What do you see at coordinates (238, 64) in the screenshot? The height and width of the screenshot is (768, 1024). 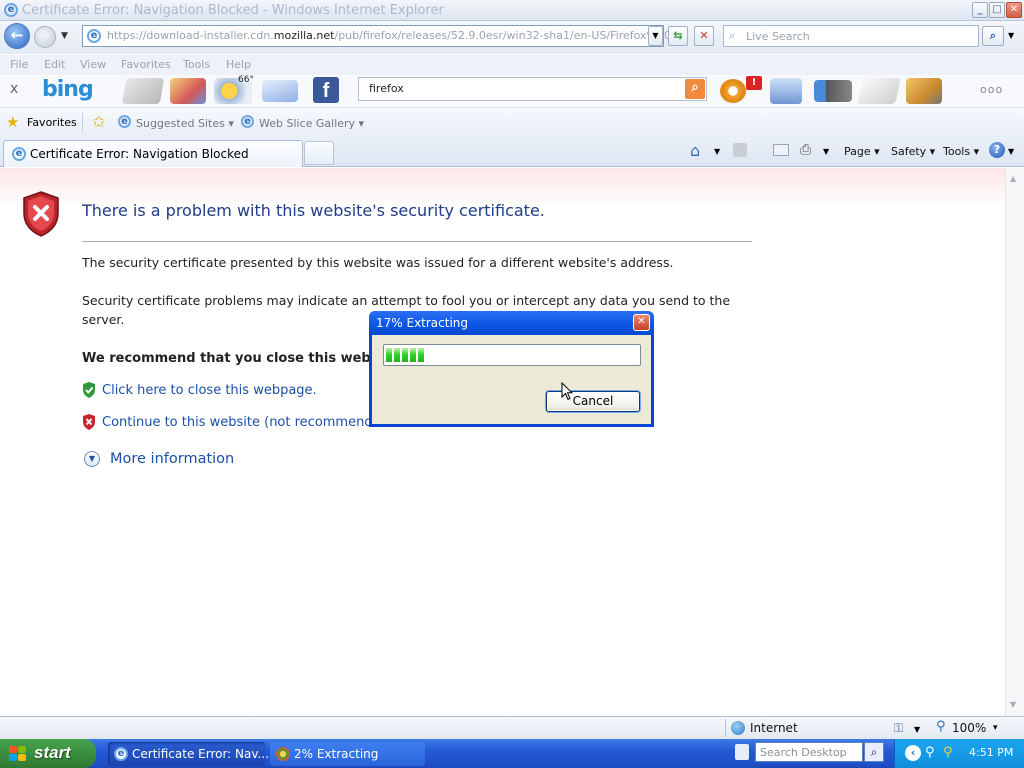 I see `menu-help: Help` at bounding box center [238, 64].